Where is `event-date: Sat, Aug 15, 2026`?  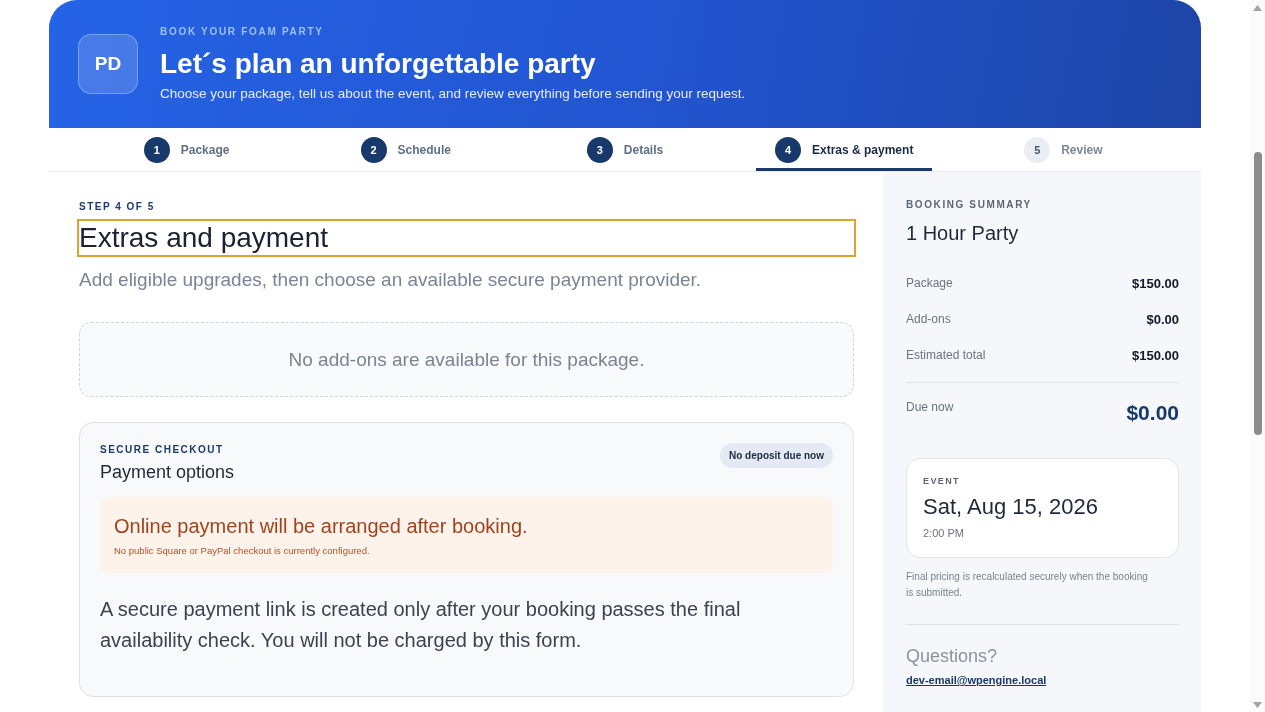 event-date: Sat, Aug 15, 2026 is located at coordinates (1010, 507).